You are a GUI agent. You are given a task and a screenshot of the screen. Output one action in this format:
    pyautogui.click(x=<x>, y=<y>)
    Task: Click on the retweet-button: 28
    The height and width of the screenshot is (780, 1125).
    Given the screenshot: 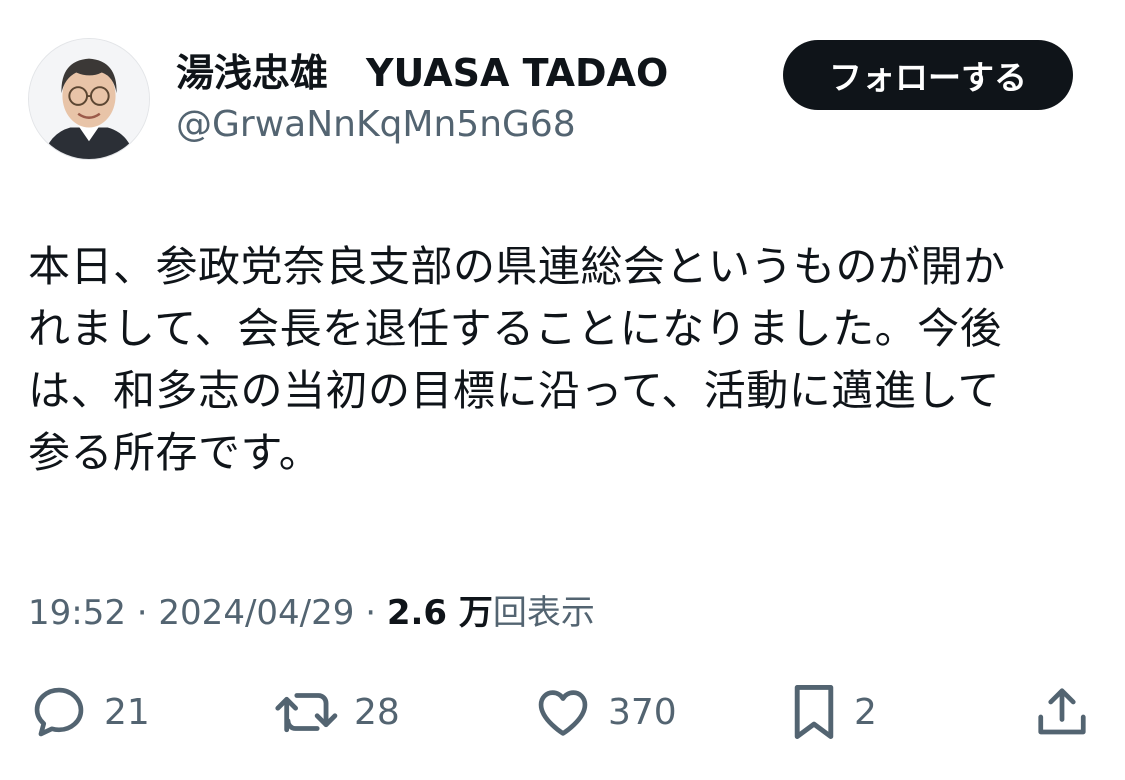 What is the action you would take?
    pyautogui.click(x=337, y=712)
    